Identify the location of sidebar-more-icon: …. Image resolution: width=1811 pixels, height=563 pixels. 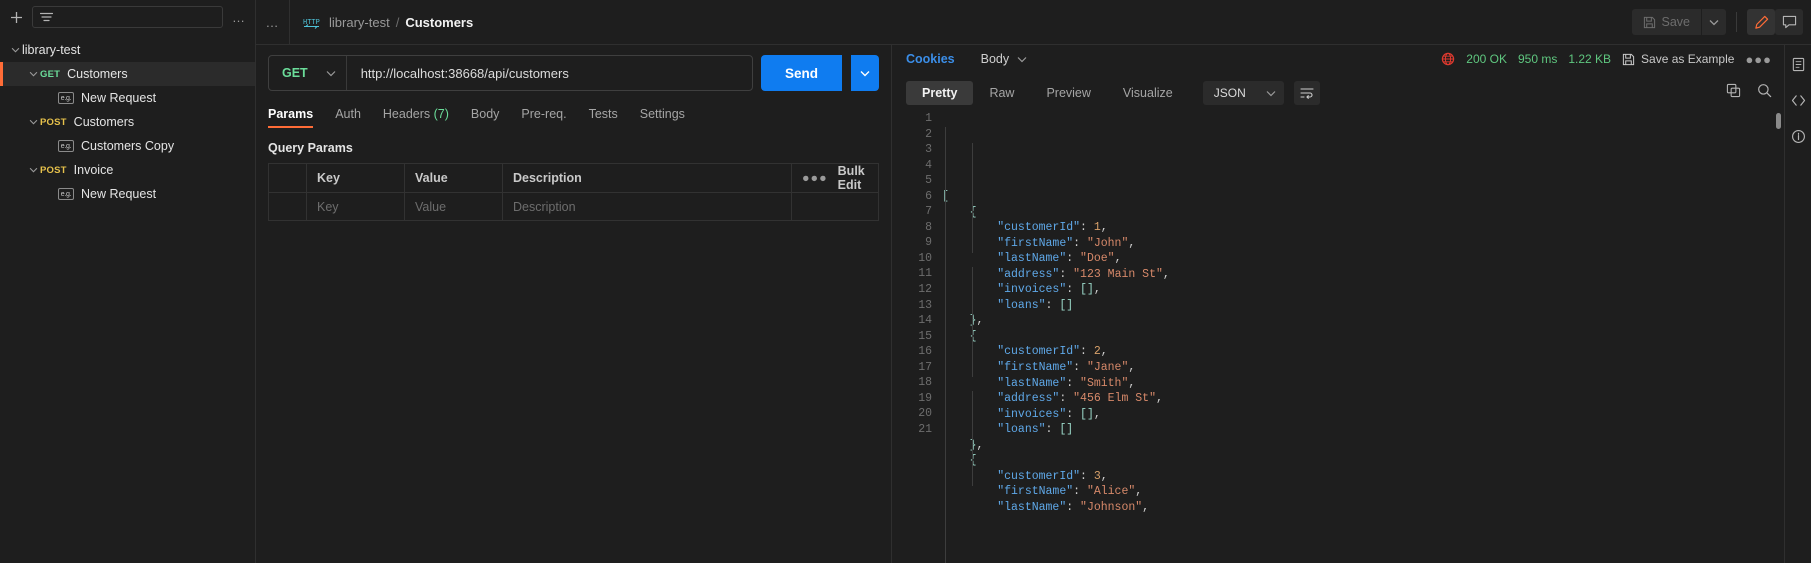
(239, 17).